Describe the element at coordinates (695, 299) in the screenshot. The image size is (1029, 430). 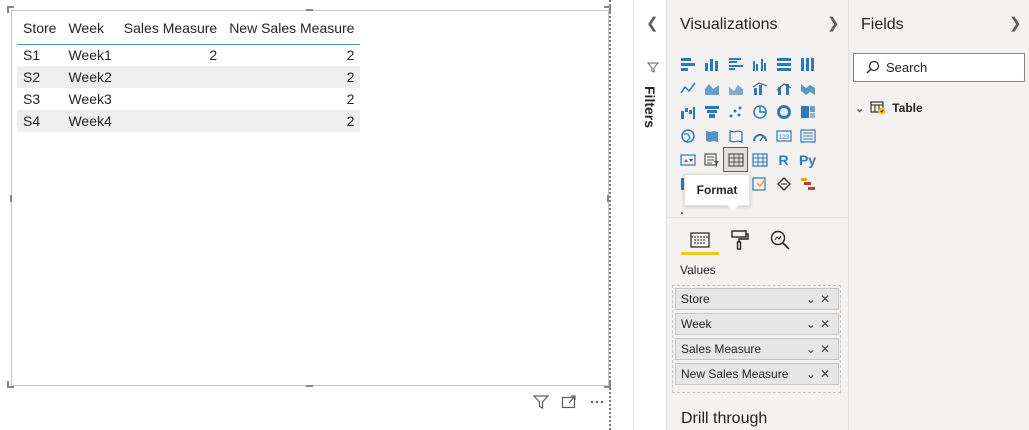
I see `field-pill-label: Store` at that location.